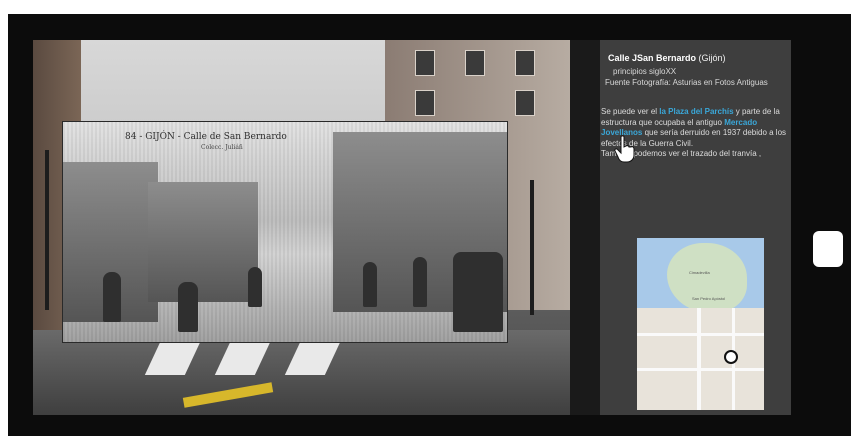 Image resolution: width=851 pixels, height=436 pixels. Describe the element at coordinates (206, 137) in the screenshot. I see `historic-photo-caption: 84 - GIJÓN - Calle de San Bernardo` at that location.